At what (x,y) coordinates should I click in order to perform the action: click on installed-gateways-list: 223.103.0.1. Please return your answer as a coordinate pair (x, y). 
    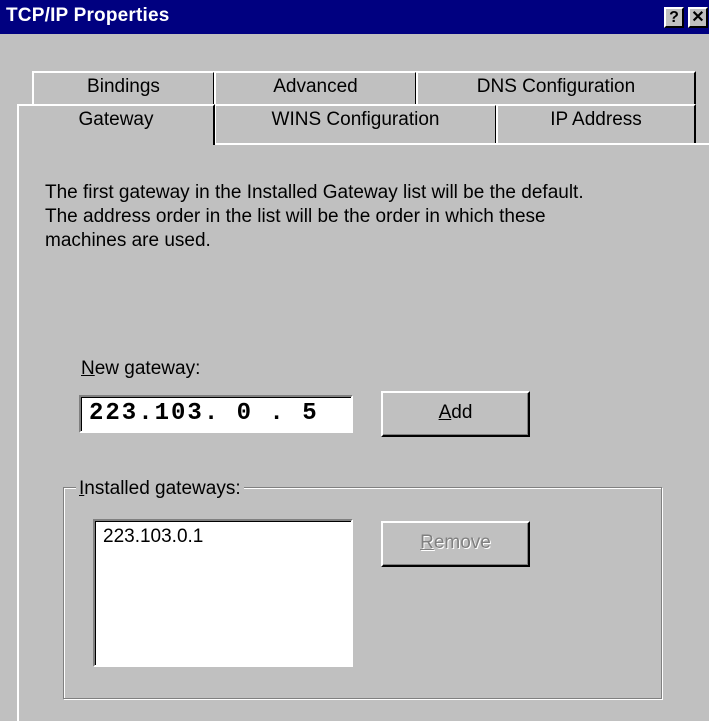
    Looking at the image, I should click on (223, 593).